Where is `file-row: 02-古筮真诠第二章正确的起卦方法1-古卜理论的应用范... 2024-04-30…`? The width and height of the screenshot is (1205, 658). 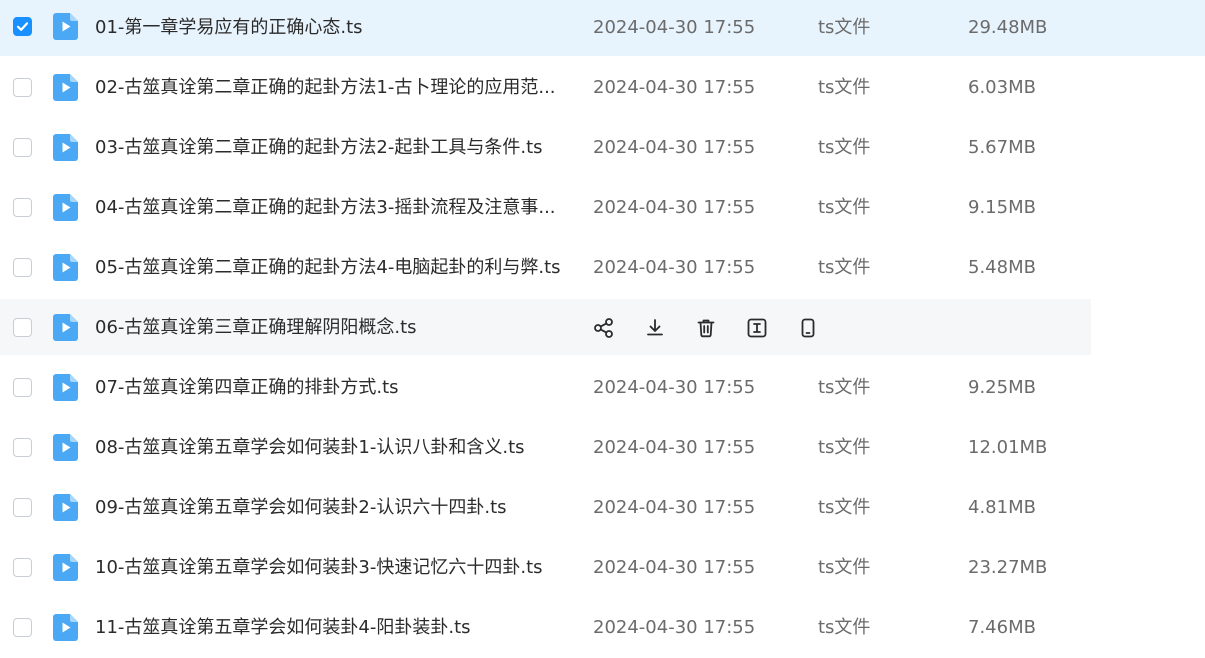
file-row: 02-古筮真诠第二章正确的起卦方法1-古卜理论的应用范... 2024-04-30… is located at coordinates (602, 88).